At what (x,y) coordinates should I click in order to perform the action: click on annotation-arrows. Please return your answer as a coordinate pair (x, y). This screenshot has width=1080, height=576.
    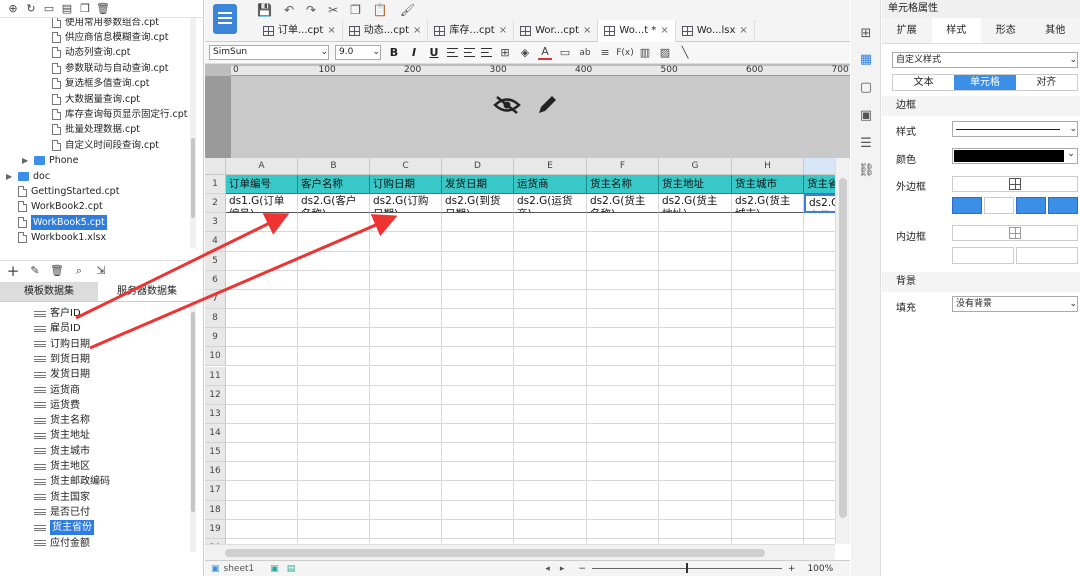
    Looking at the image, I should click on (236, 281).